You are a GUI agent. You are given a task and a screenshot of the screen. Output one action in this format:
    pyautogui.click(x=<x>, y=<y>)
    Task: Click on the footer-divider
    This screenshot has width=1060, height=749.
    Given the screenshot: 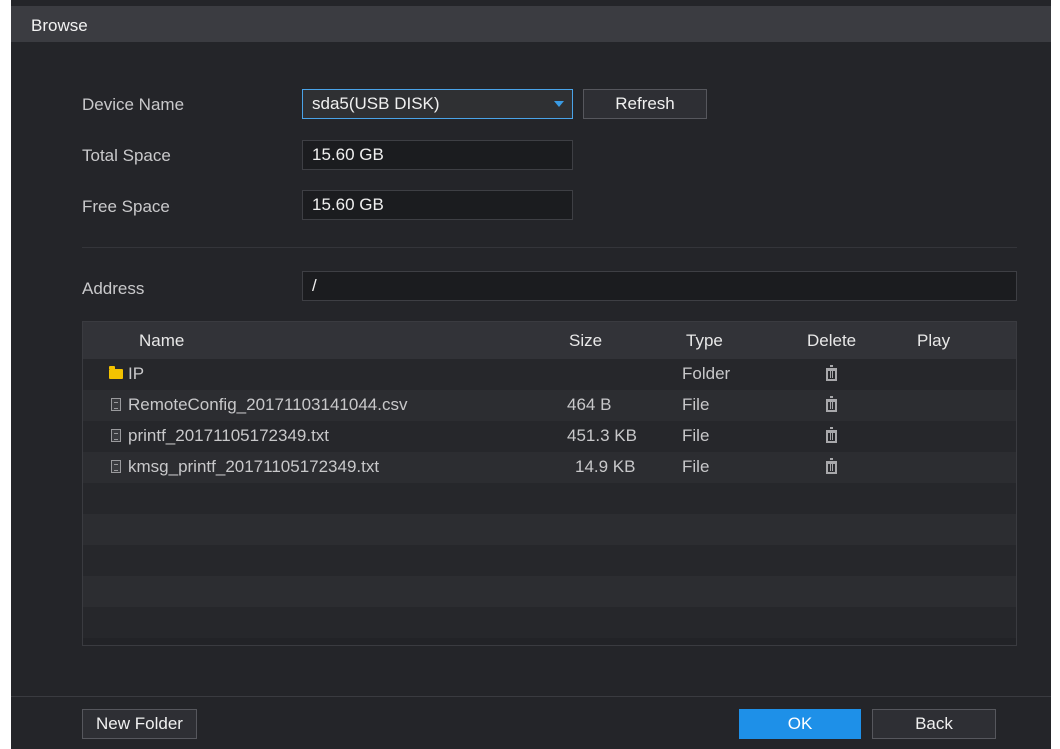 What is the action you would take?
    pyautogui.click(x=531, y=696)
    